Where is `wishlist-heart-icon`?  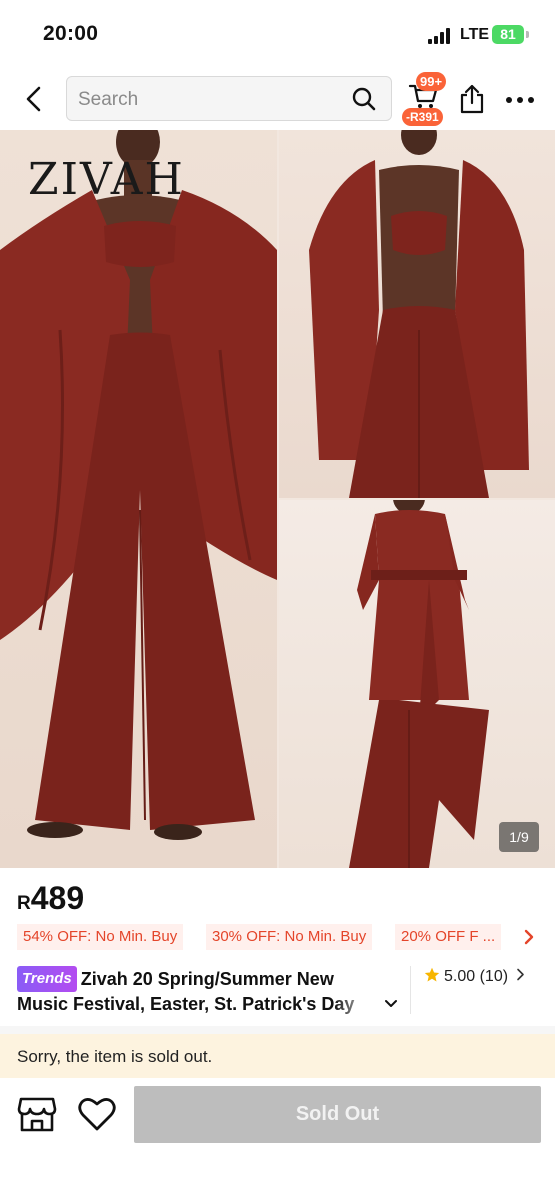
wishlist-heart-icon is located at coordinates (97, 1114).